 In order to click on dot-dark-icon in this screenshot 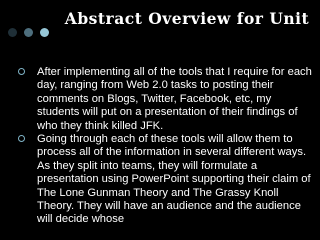, I will do `click(12, 32)`.